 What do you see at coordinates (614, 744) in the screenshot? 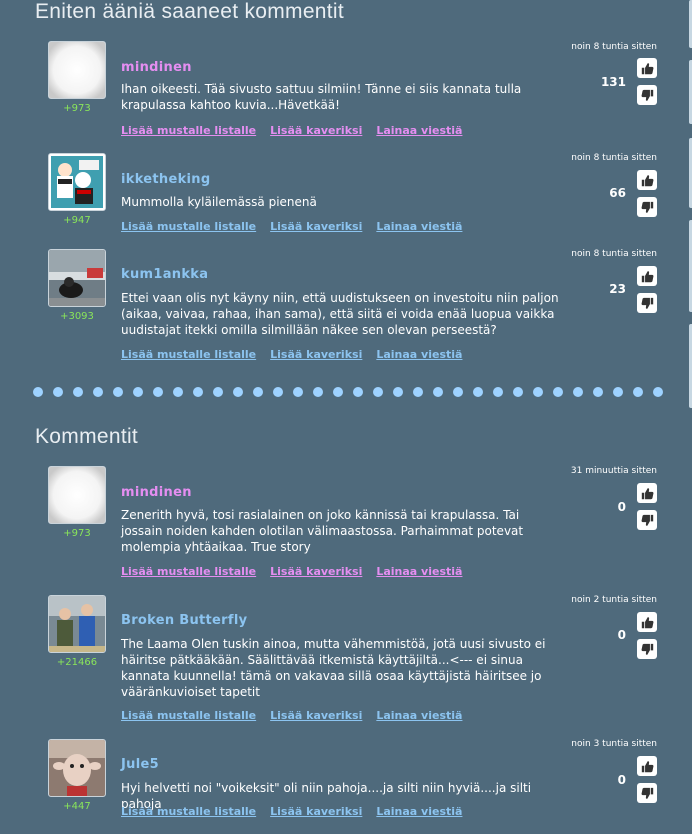
I see `timestamp: noin 3 tuntia sitten` at bounding box center [614, 744].